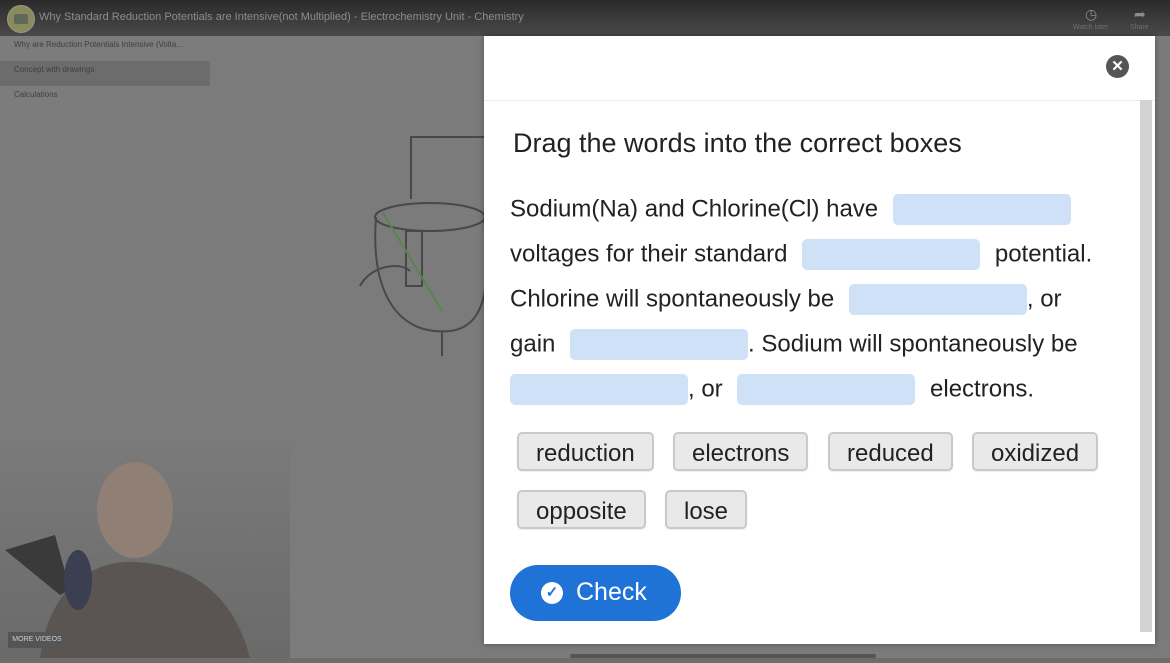  Describe the element at coordinates (585, 451) in the screenshot. I see `word-chip: reduction` at that location.